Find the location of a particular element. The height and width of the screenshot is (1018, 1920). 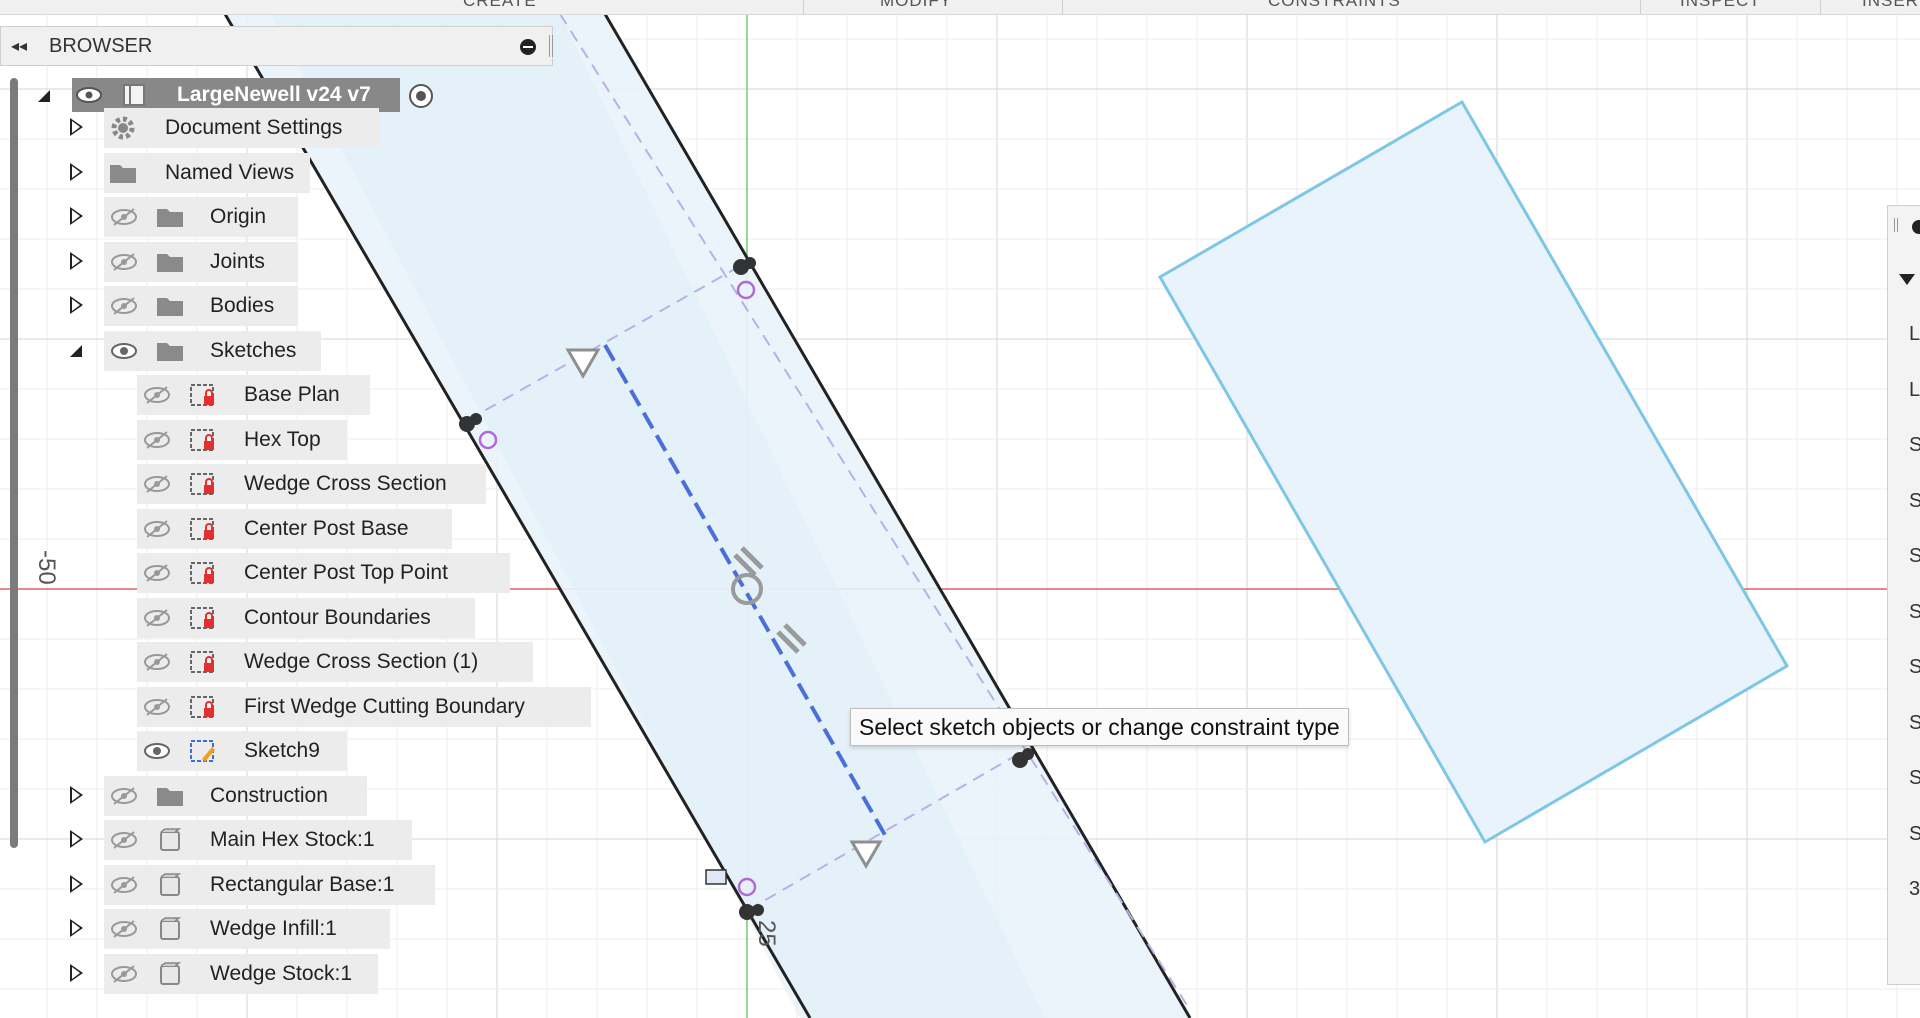

panel-grip-icon is located at coordinates (1896, 225).